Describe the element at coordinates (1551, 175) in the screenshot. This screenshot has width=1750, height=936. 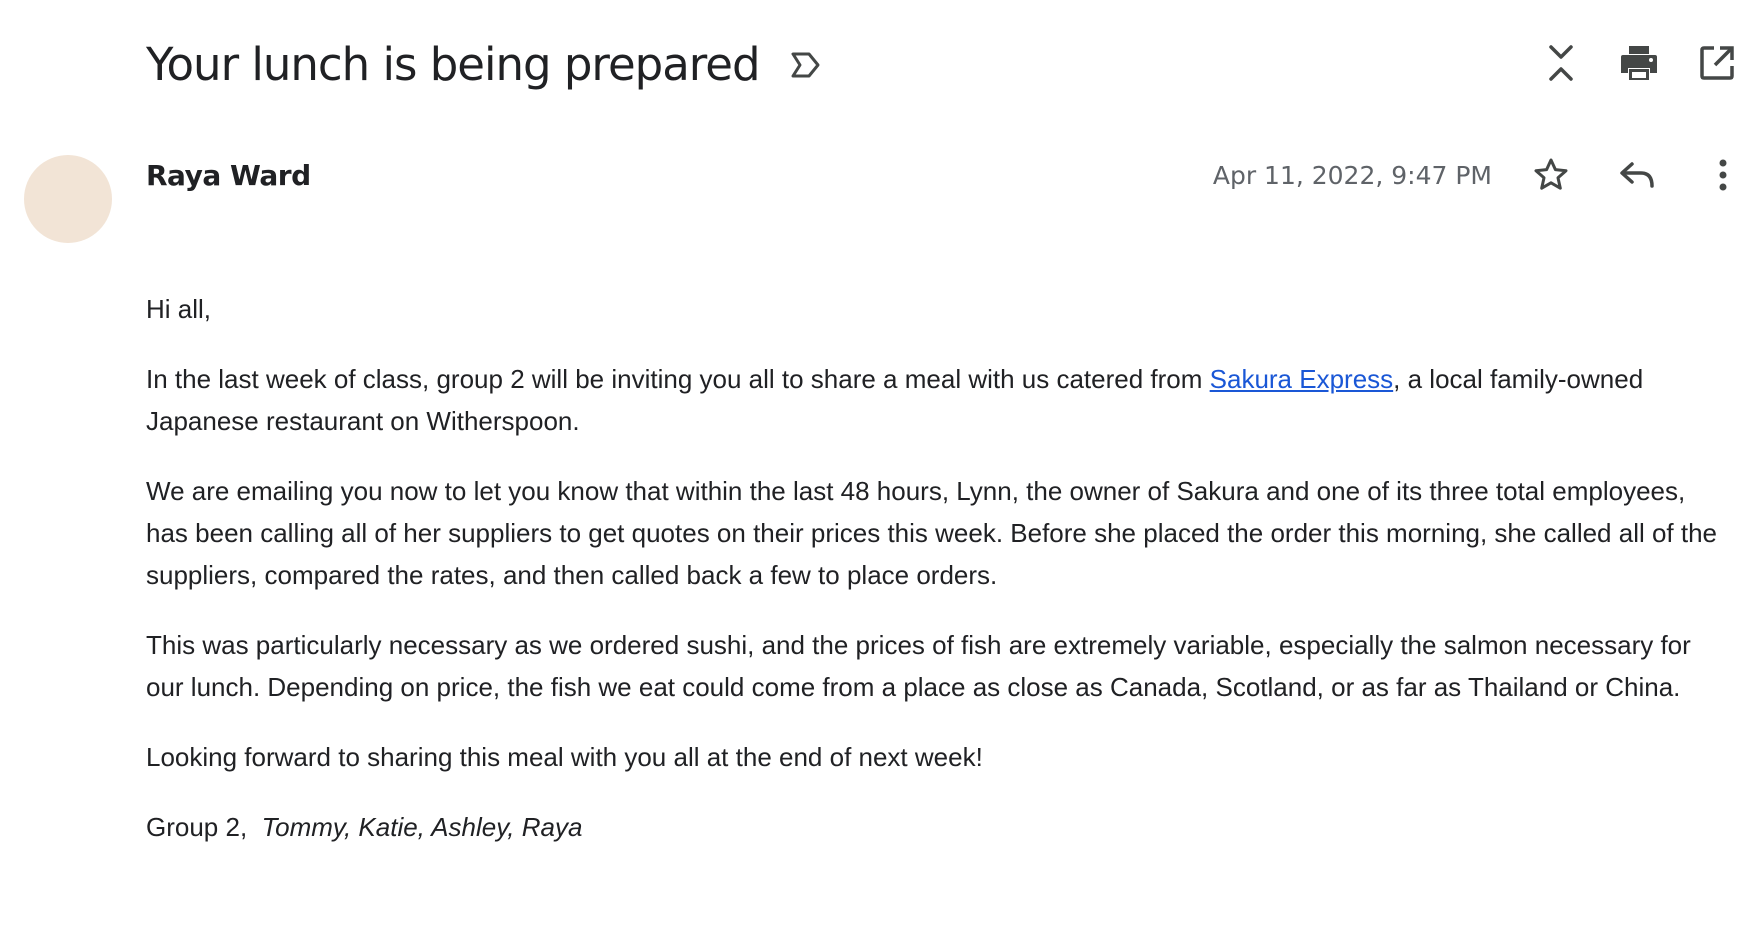
I see `star-icon` at that location.